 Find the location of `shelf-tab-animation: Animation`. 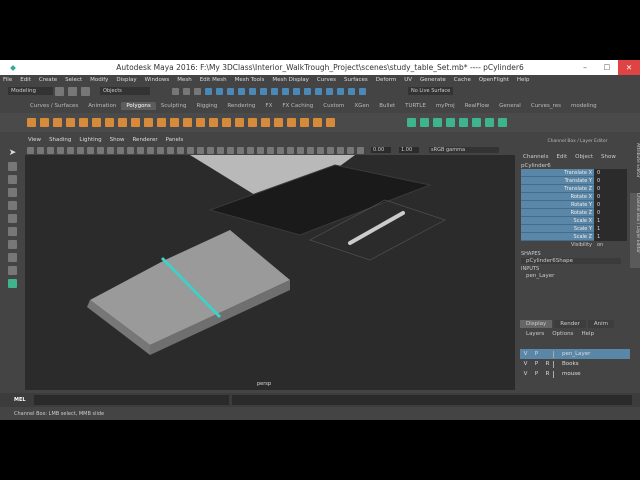

shelf-tab-animation: Animation is located at coordinates (102, 106).